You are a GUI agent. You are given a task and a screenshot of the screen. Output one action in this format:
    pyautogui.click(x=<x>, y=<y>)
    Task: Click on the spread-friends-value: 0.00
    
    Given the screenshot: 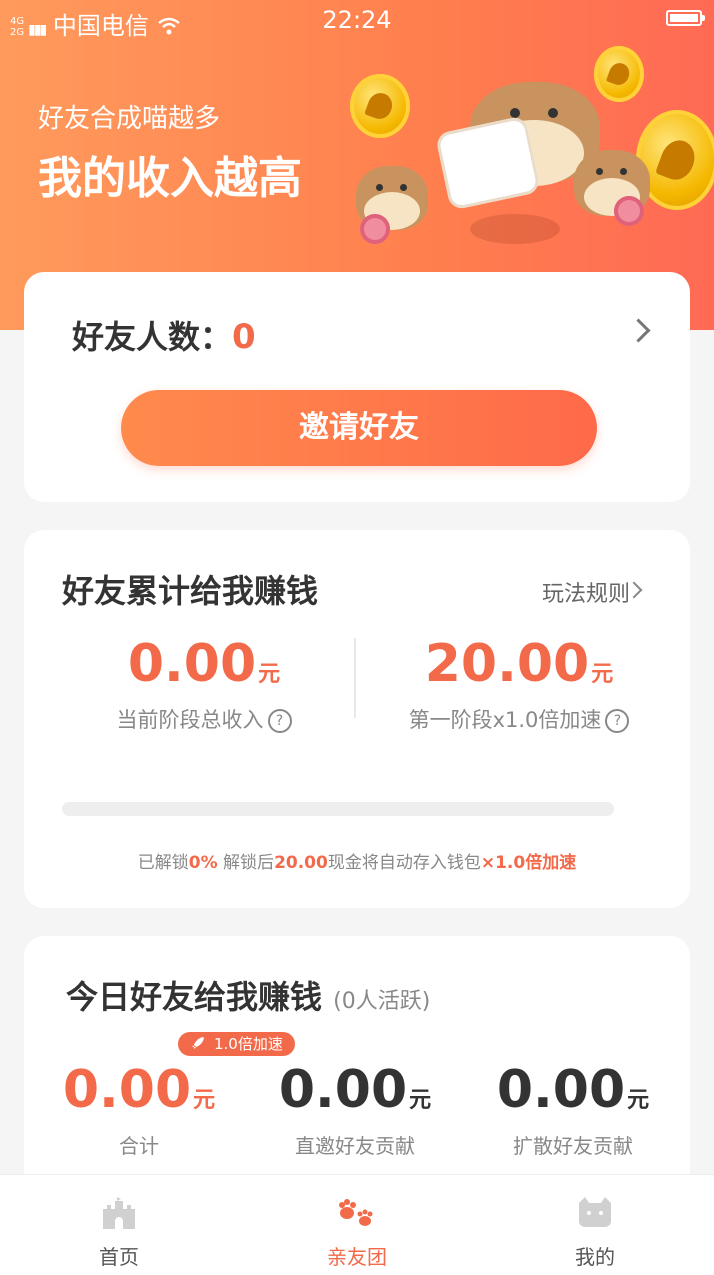 What is the action you would take?
    pyautogui.click(x=561, y=1090)
    